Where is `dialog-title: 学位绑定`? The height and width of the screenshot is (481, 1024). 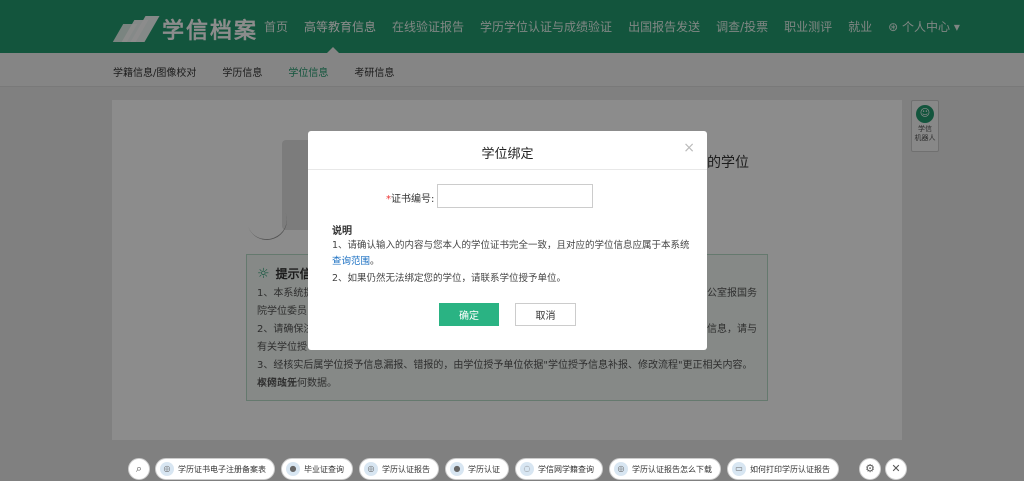
dialog-title: 学位绑定 is located at coordinates (507, 154).